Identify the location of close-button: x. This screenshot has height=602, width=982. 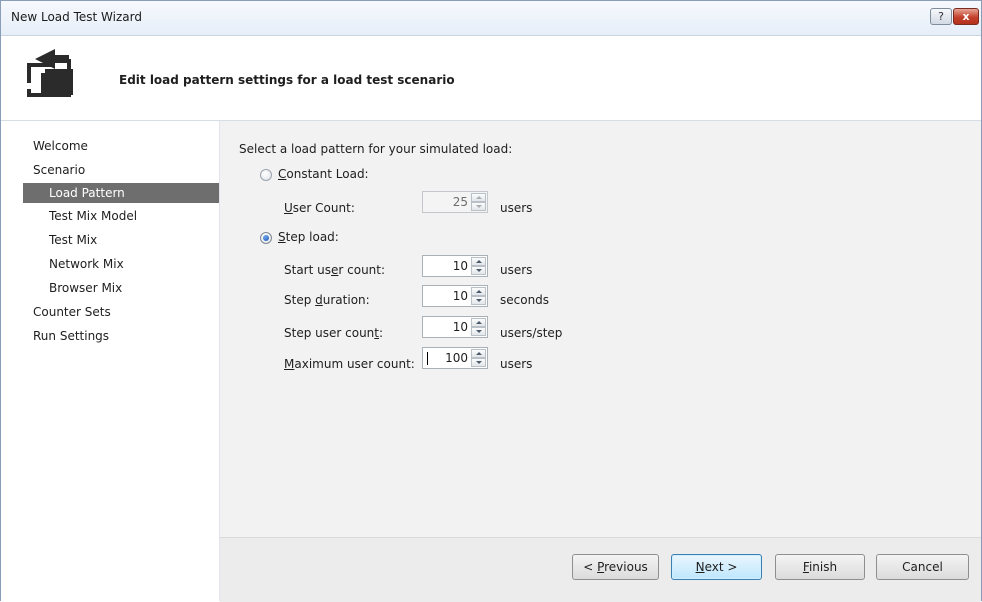
(966, 16).